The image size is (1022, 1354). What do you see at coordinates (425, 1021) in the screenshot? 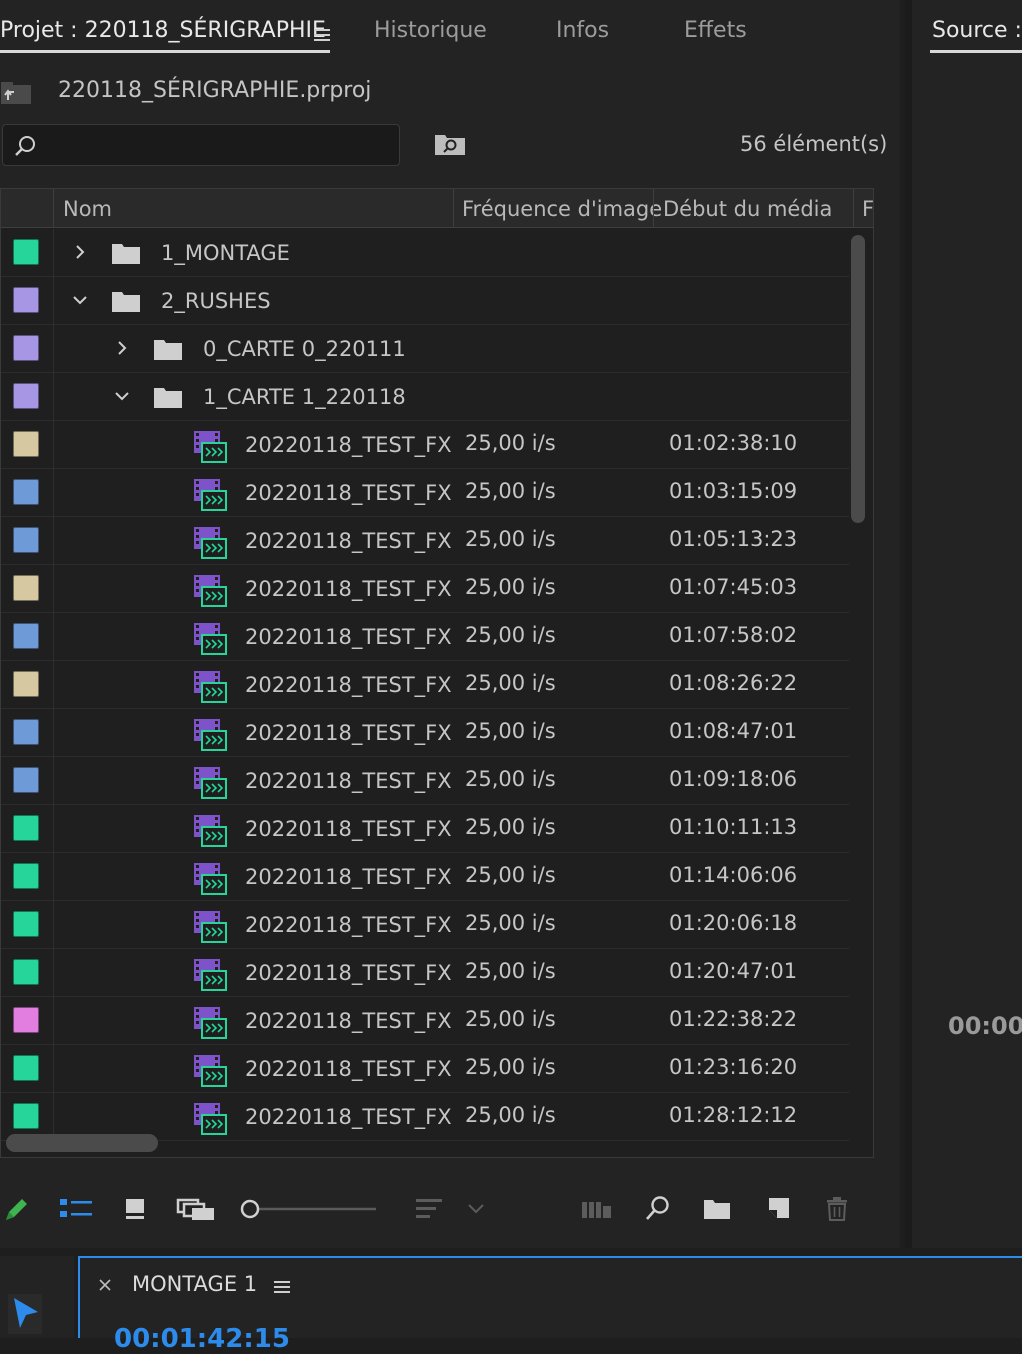
I see `clip-row: 20220118_TEST_FX 25,00 i/s 01:22:38:22` at bounding box center [425, 1021].